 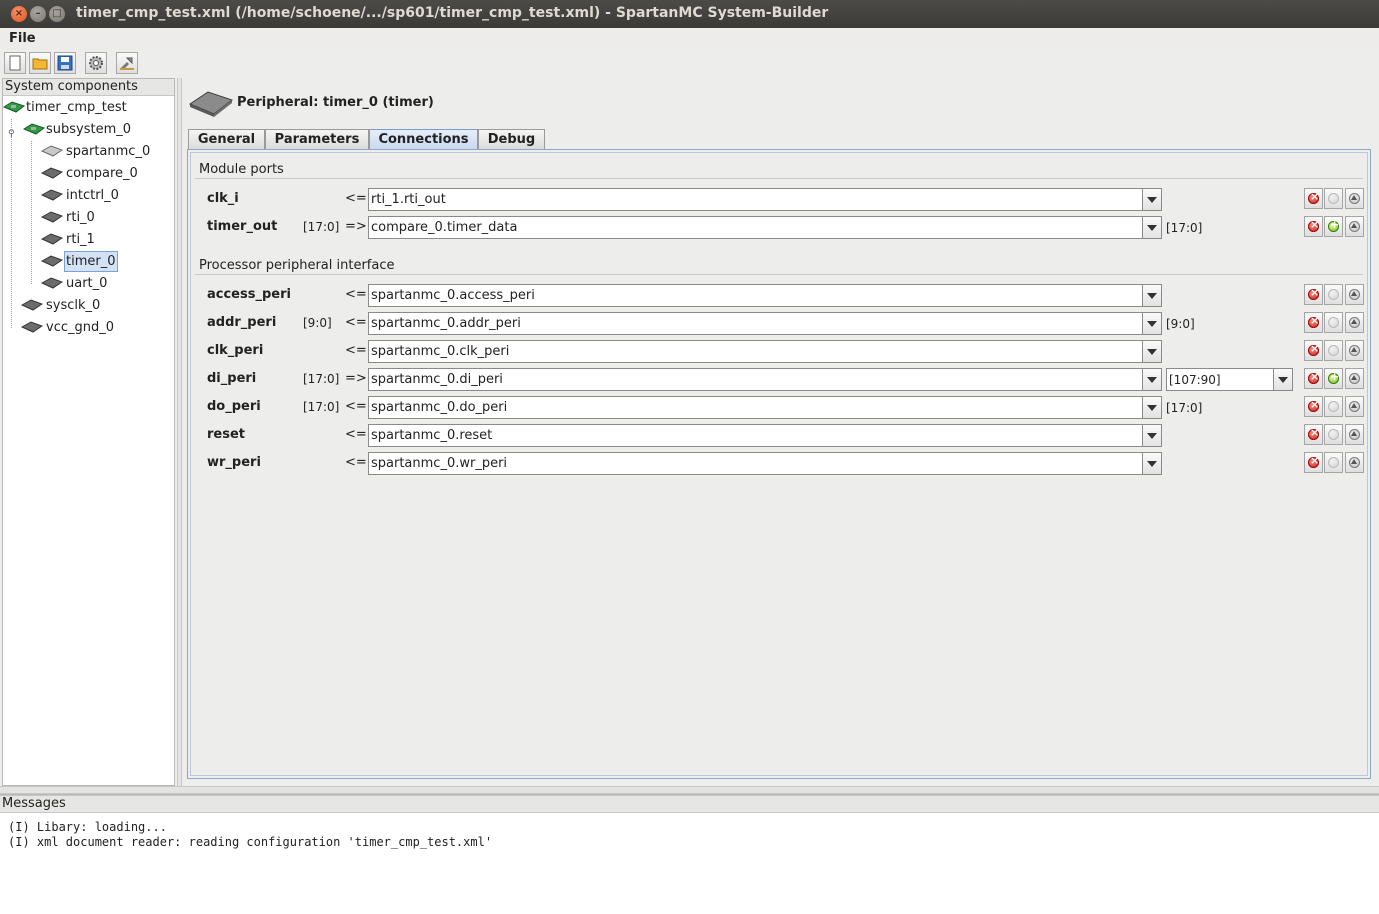 What do you see at coordinates (689, 790) in the screenshot?
I see `horizontal-splitter` at bounding box center [689, 790].